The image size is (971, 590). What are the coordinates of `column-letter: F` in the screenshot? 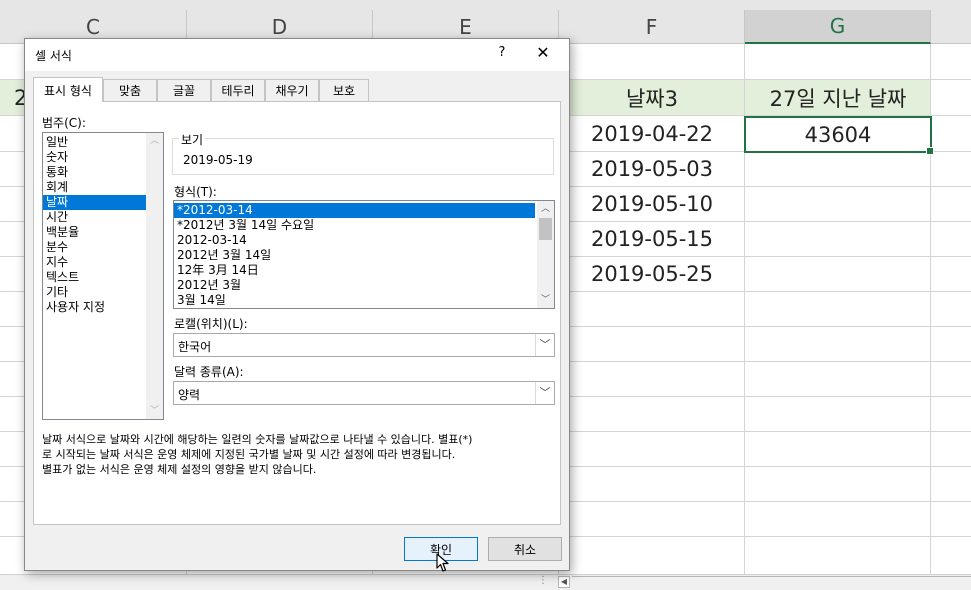 It's located at (651, 26).